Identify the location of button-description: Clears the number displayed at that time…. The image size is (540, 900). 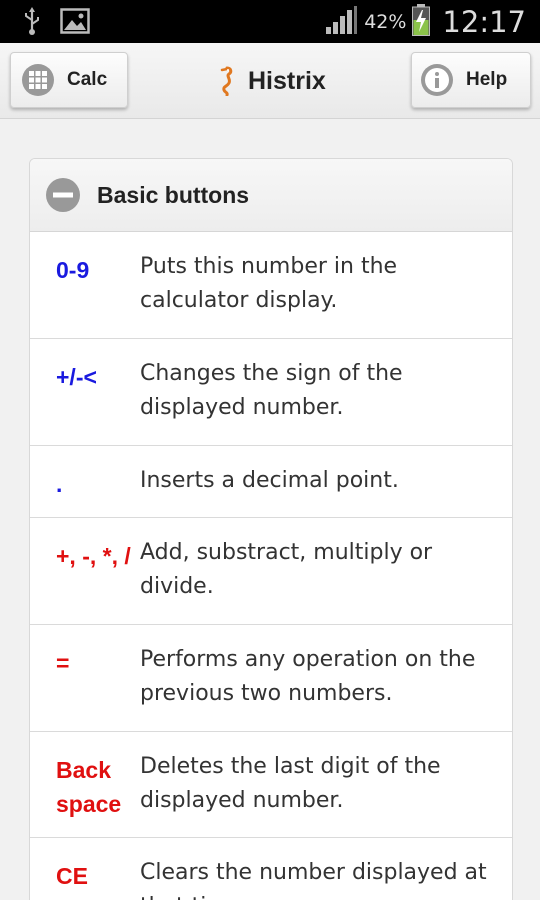
(313, 880).